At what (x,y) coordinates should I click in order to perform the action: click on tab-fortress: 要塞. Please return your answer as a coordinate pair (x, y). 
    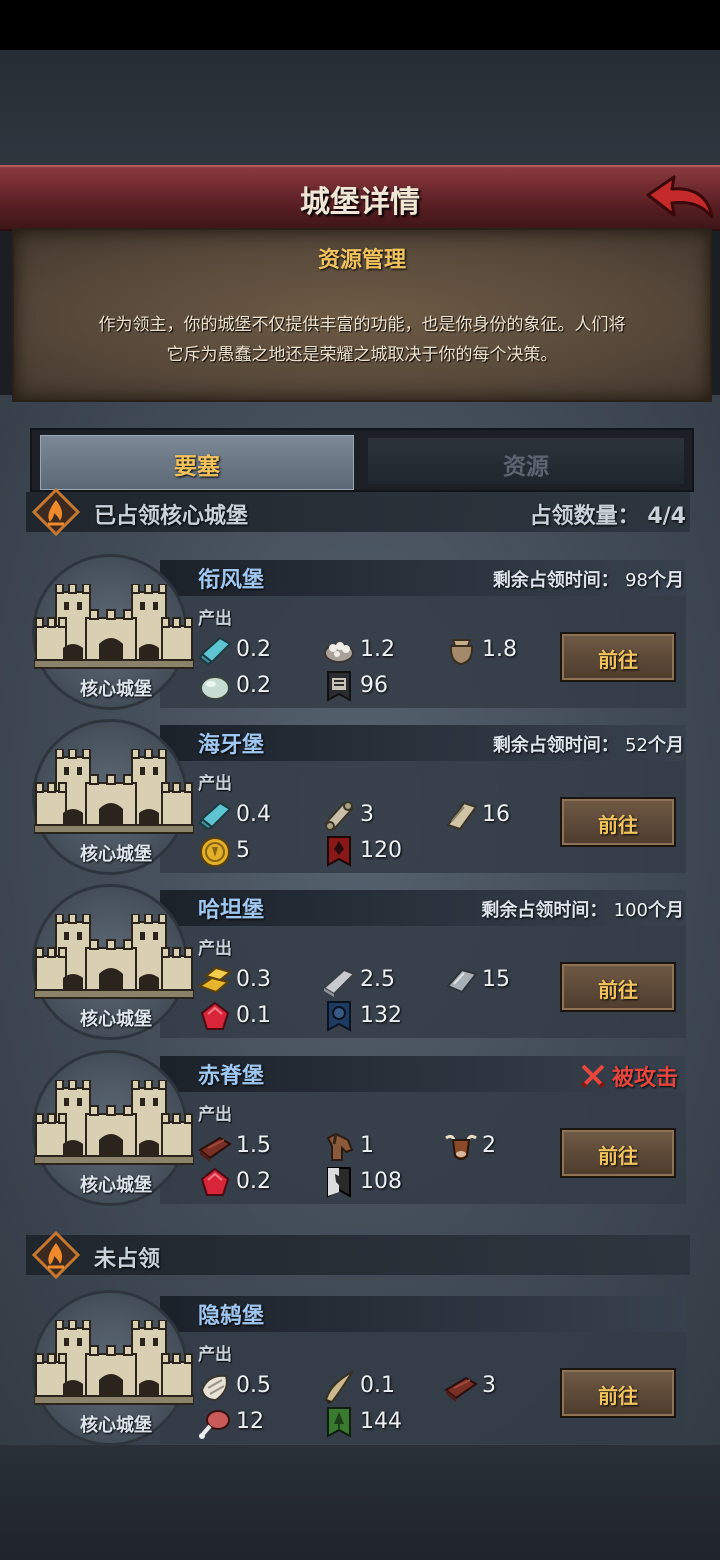
    Looking at the image, I should click on (197, 462).